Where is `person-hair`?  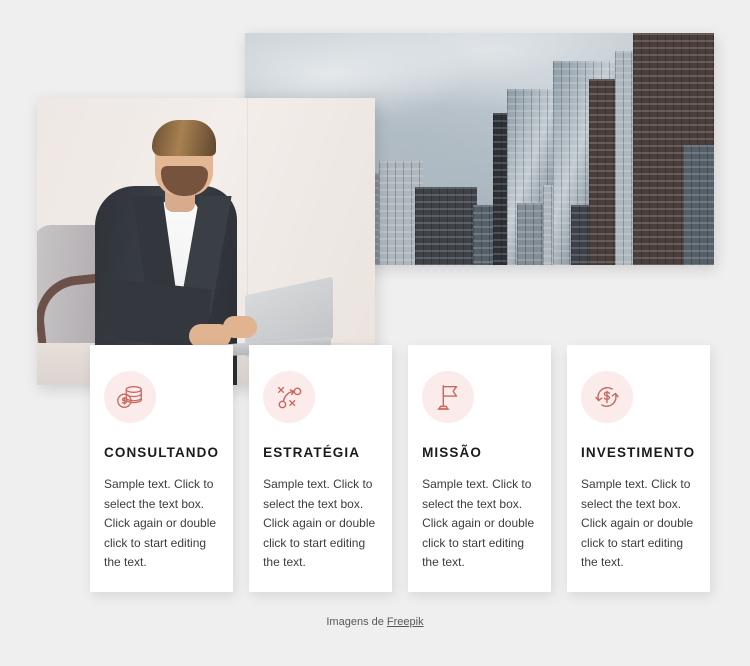
person-hair is located at coordinates (184, 138).